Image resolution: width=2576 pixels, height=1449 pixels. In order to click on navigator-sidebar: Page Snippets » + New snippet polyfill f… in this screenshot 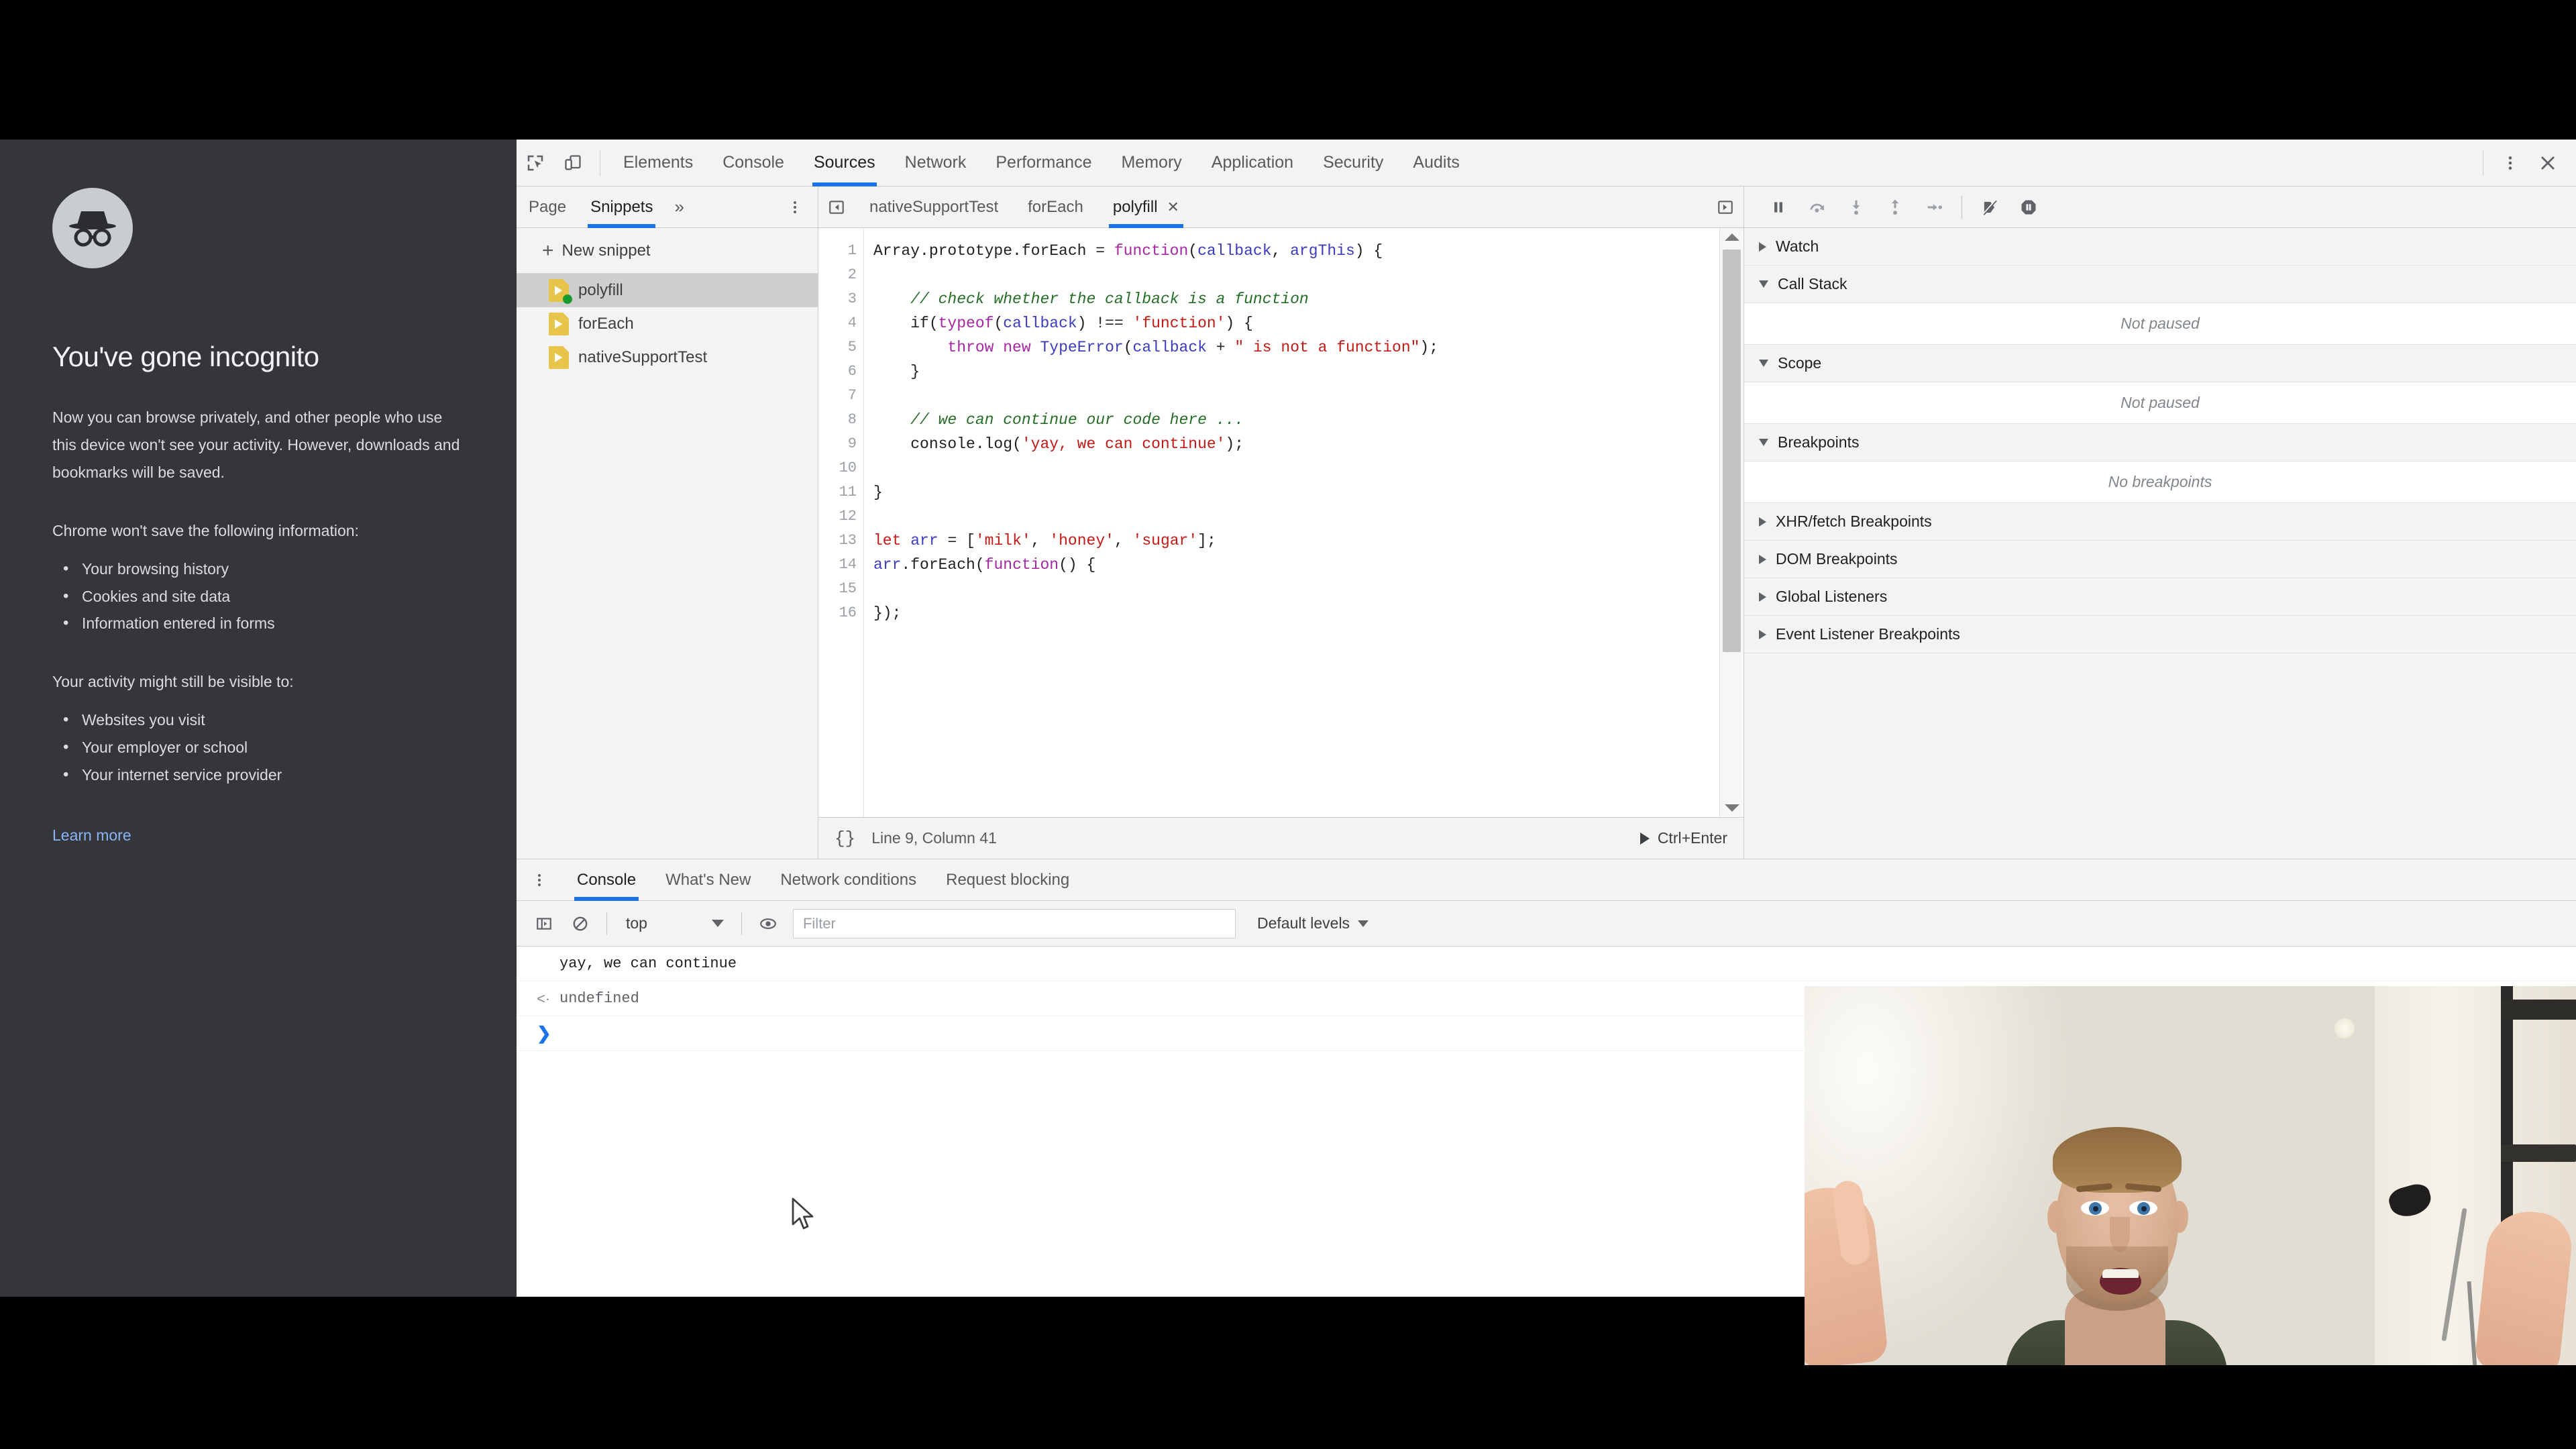, I will do `click(667, 522)`.